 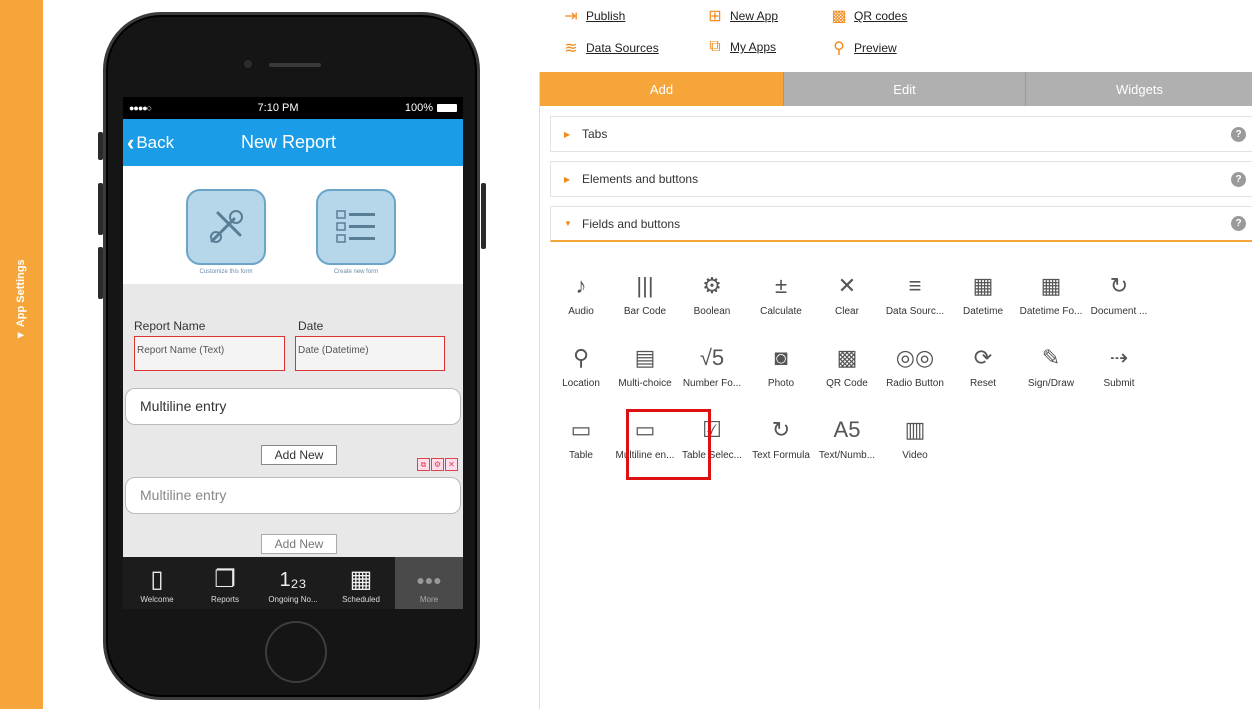 I want to click on preview-label: Preview, so click(x=875, y=48).